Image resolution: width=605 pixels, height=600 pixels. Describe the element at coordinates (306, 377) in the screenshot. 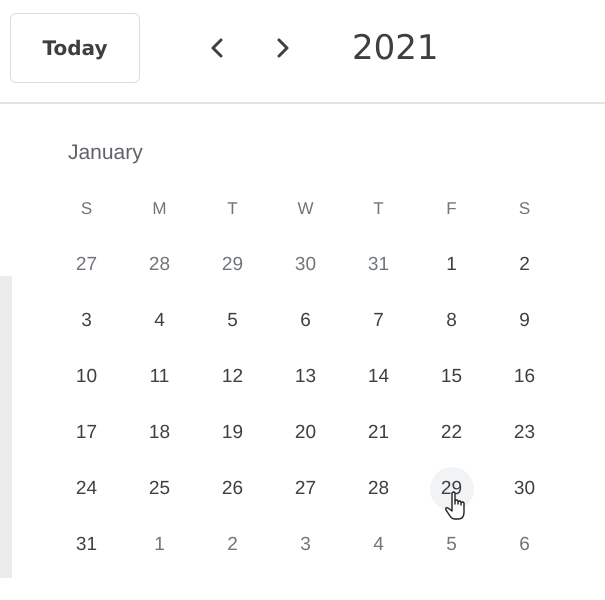

I see `day-button: 13` at that location.